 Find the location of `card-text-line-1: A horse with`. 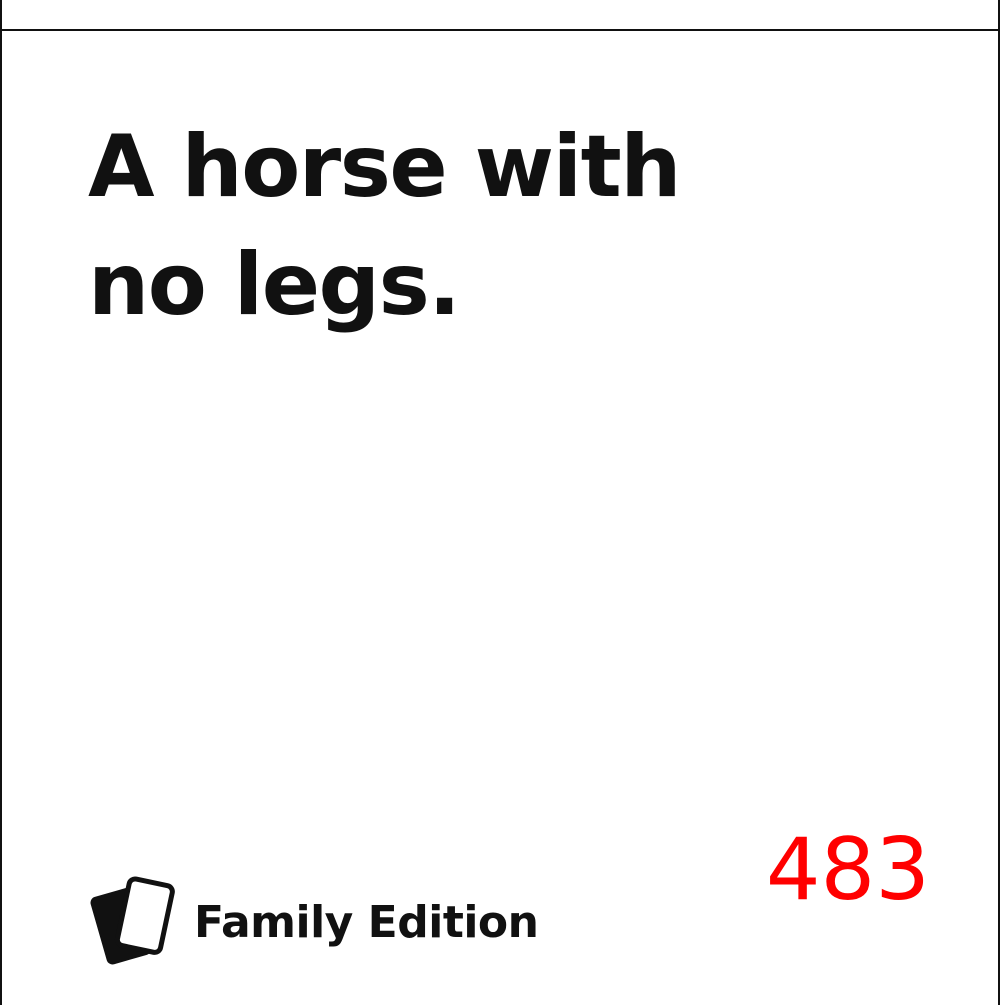

card-text-line-1: A horse with is located at coordinates (384, 167).